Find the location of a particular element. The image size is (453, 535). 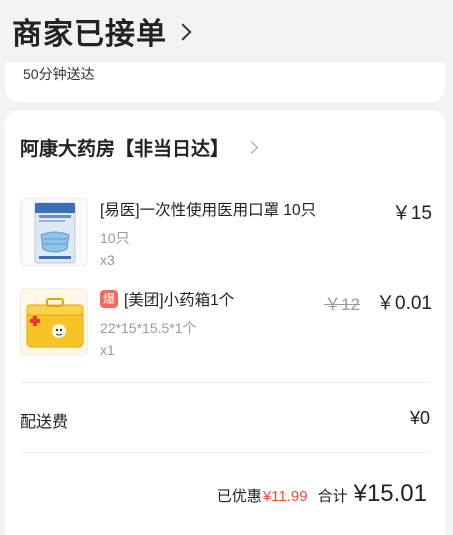

delivery-fee-label: 配送费 is located at coordinates (44, 422).